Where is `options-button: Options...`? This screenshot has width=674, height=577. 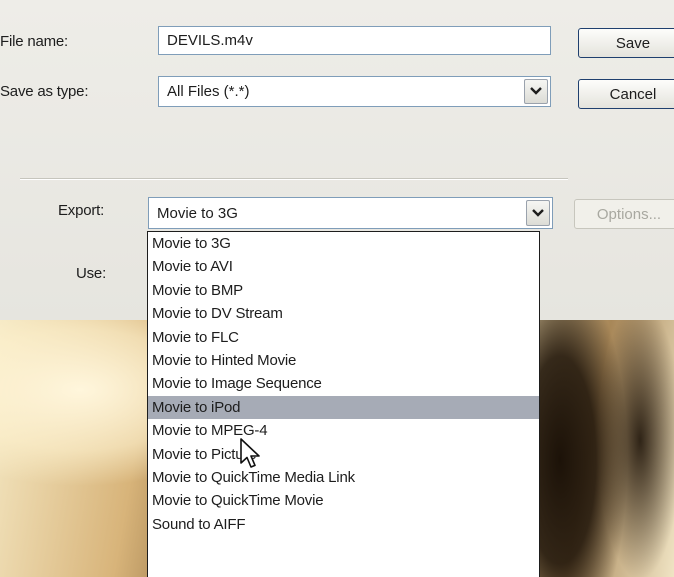 options-button: Options... is located at coordinates (624, 214).